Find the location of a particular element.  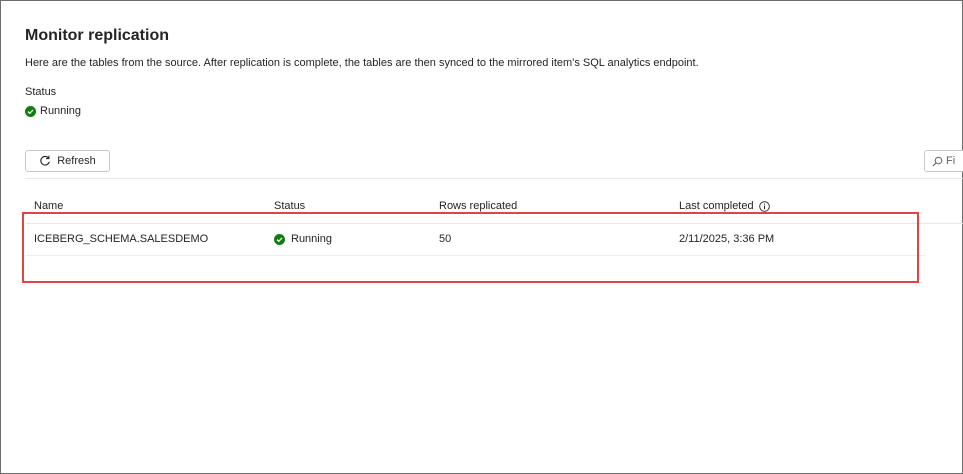

search-icon is located at coordinates (937, 161).